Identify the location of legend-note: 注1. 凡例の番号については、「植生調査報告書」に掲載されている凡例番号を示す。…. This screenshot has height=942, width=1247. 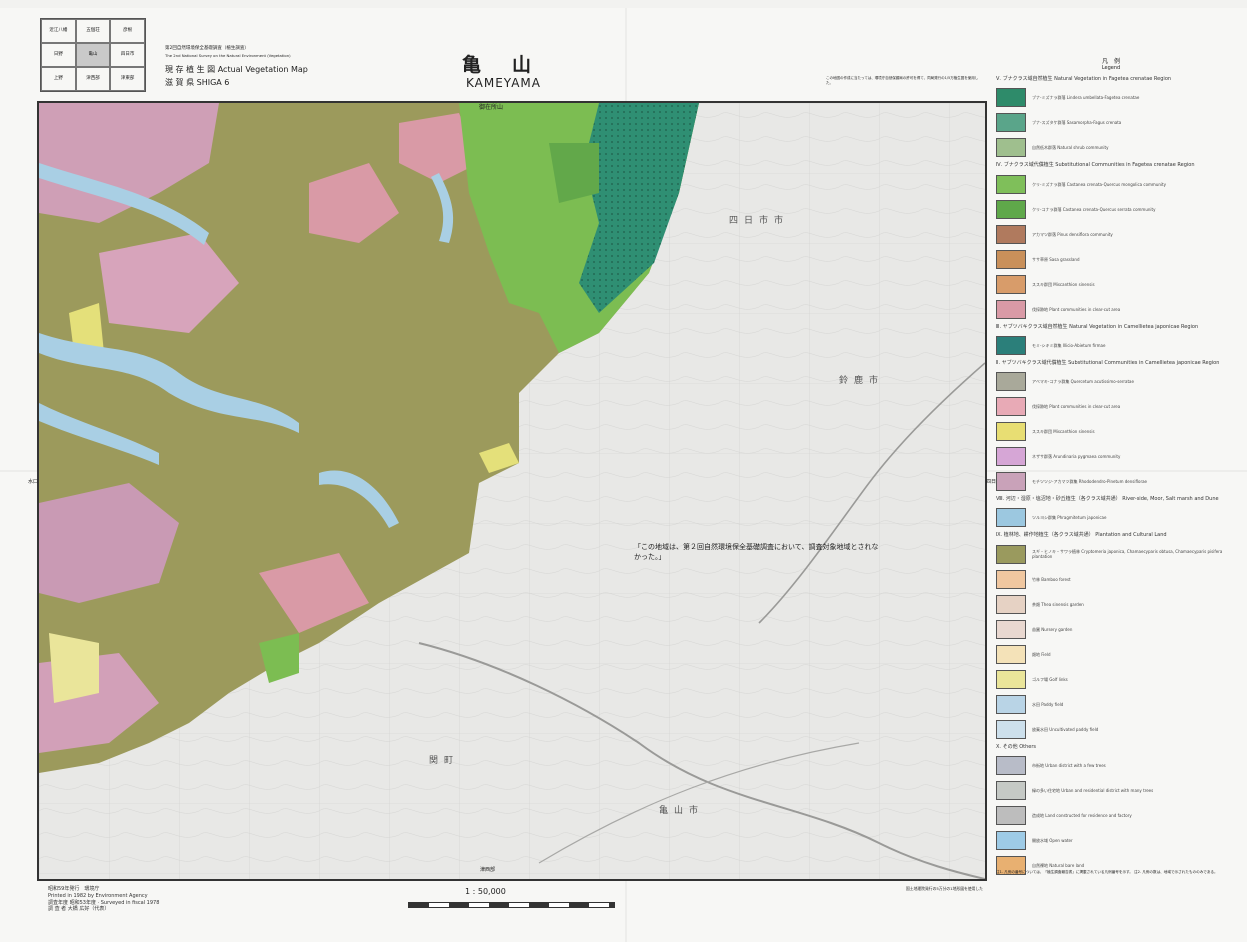
(1107, 872).